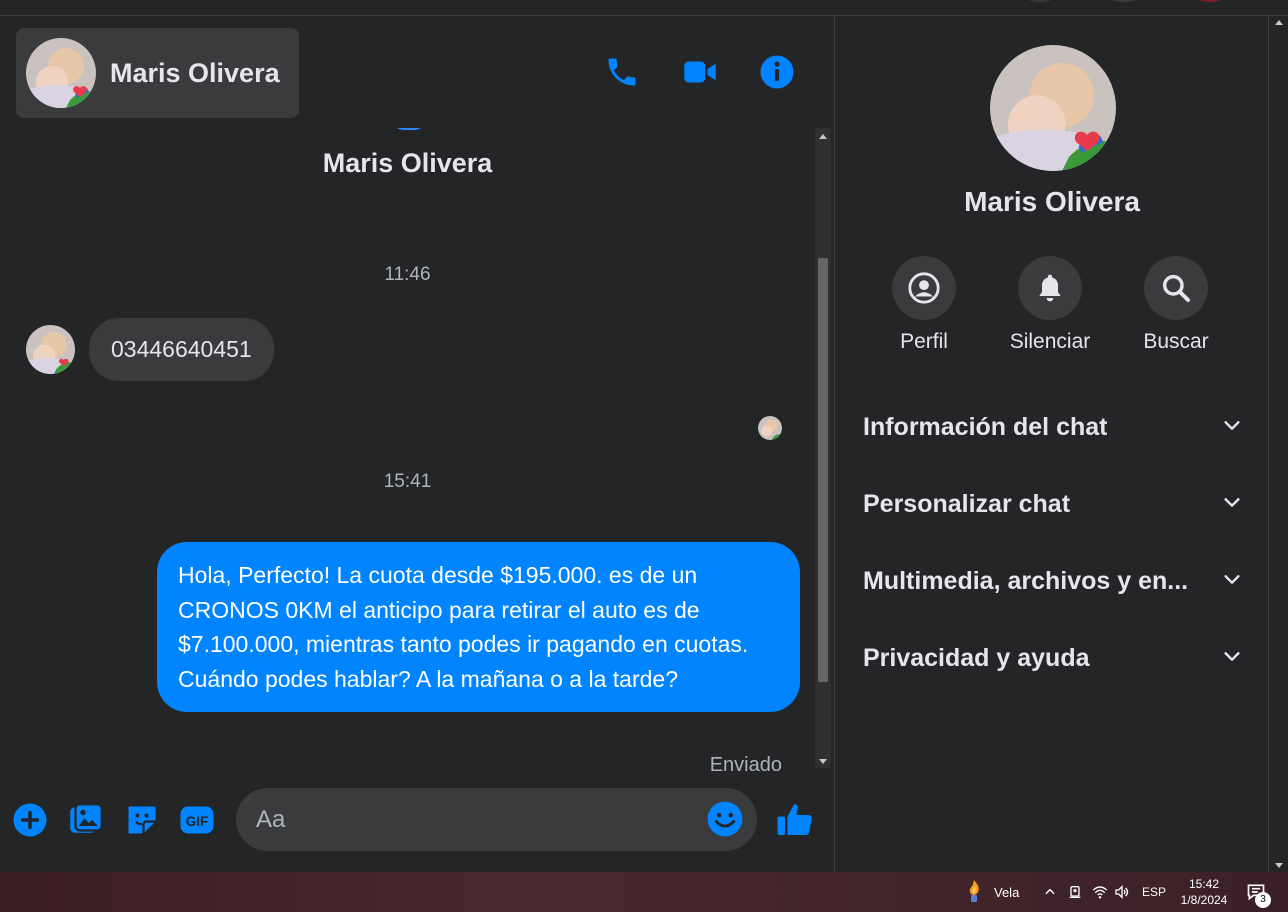  I want to click on timestamp: 15:41, so click(407, 481).